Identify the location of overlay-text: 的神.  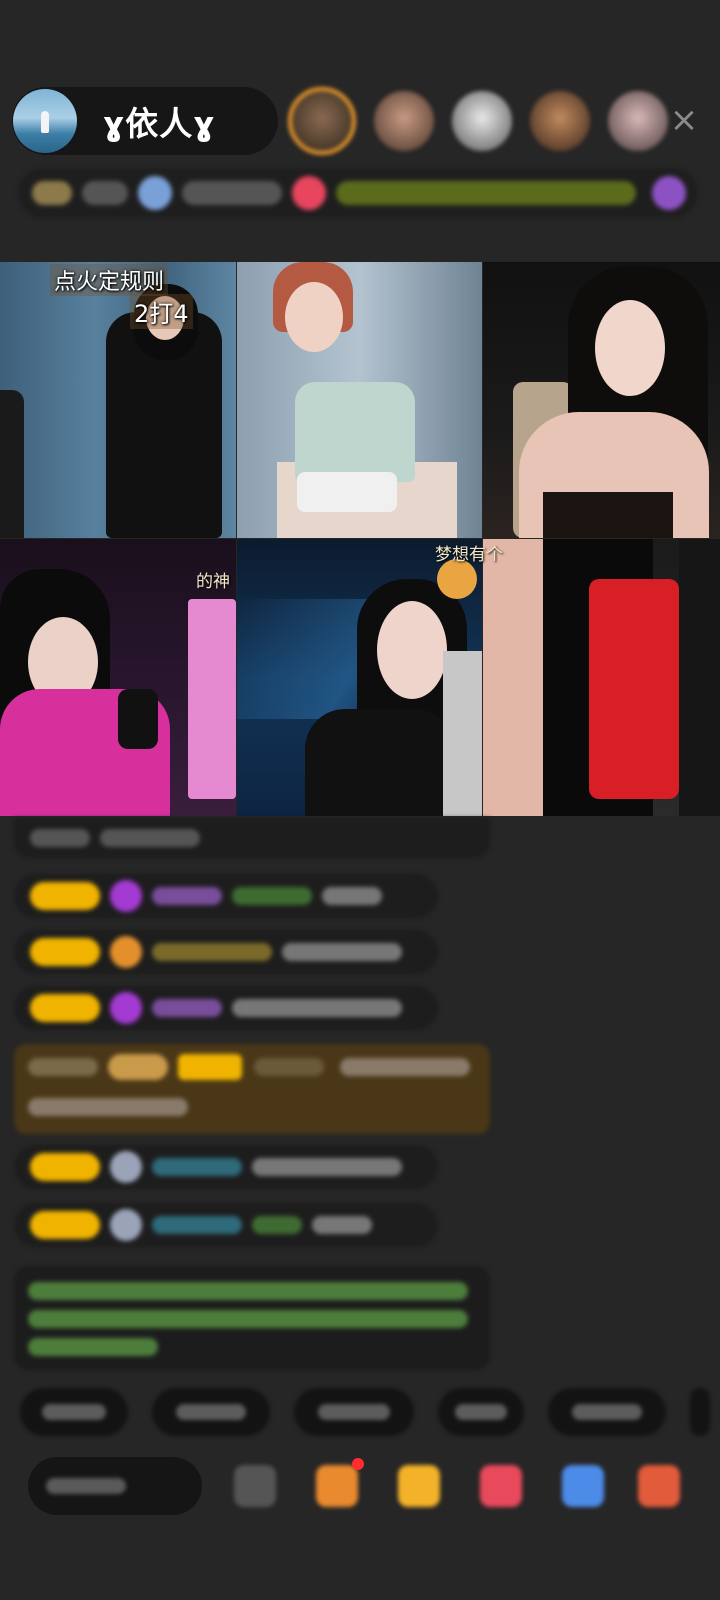
(213, 582).